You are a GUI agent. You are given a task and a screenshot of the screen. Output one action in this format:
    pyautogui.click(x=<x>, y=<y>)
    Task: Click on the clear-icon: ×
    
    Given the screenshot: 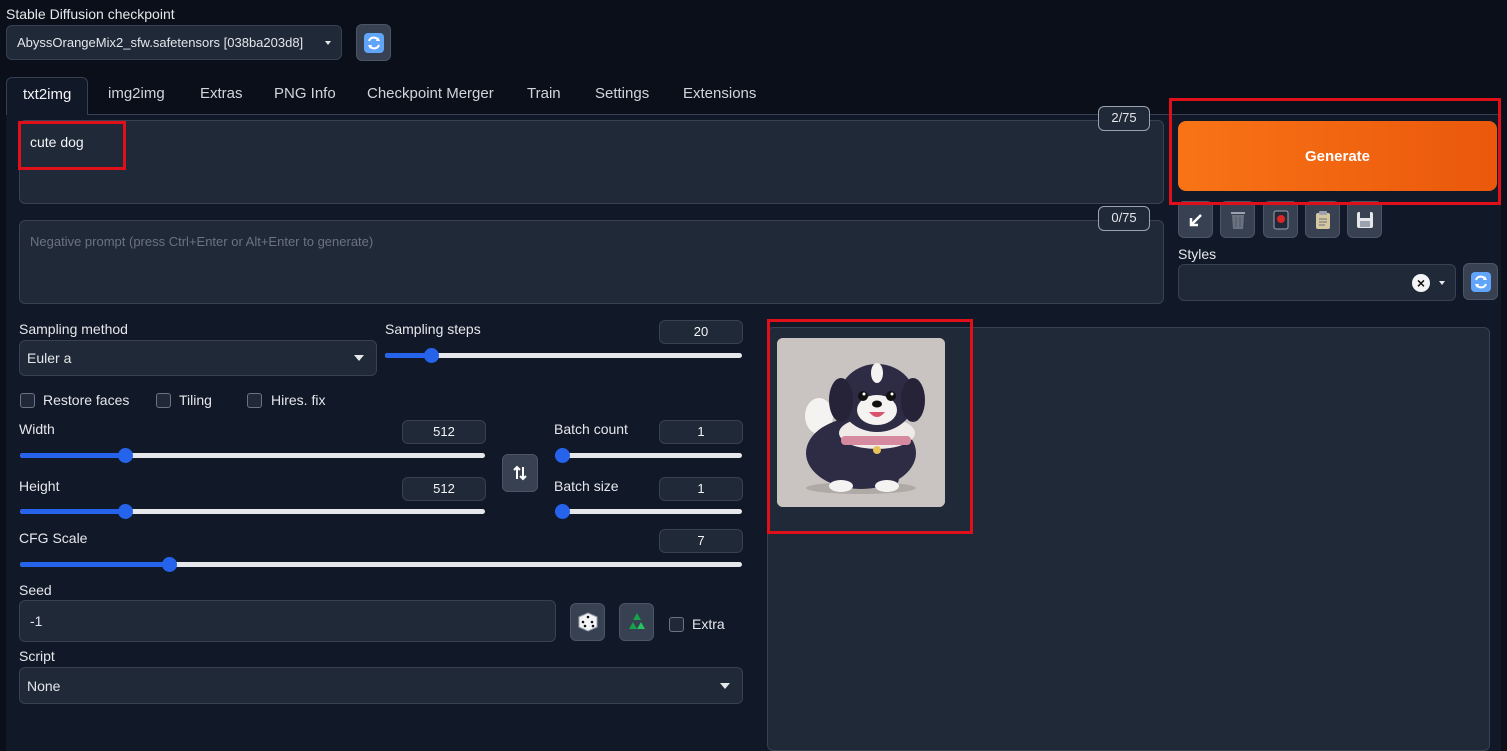 What is the action you would take?
    pyautogui.click(x=1421, y=283)
    